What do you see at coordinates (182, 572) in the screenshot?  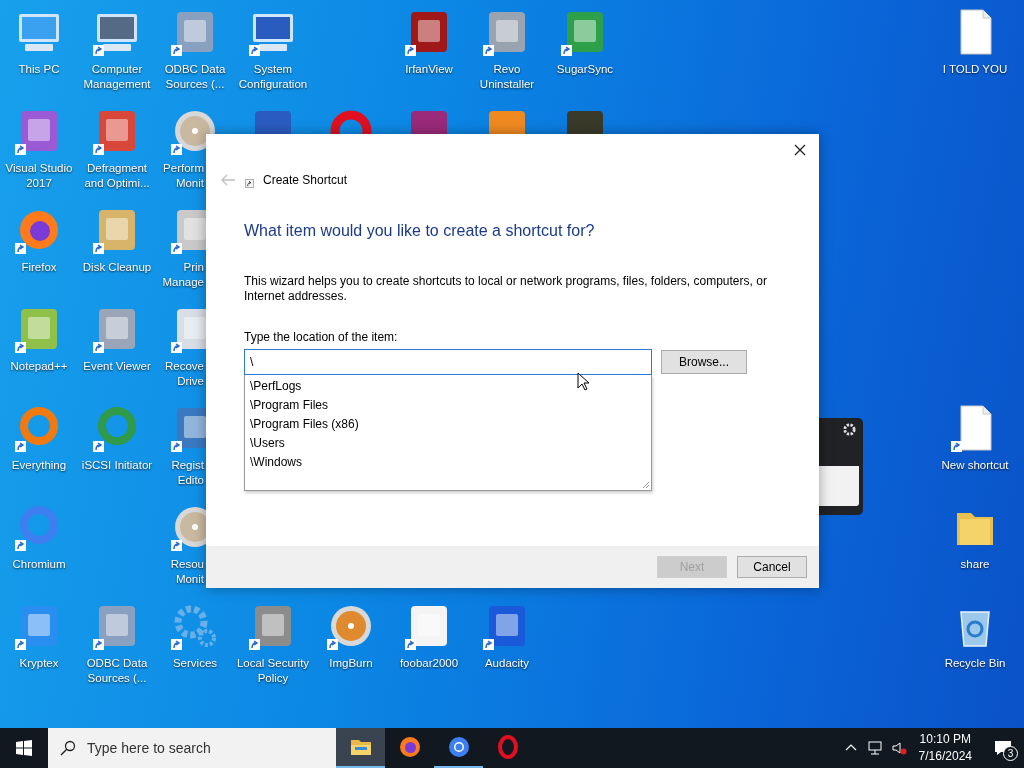 I see `icon-label: Resou Monit` at bounding box center [182, 572].